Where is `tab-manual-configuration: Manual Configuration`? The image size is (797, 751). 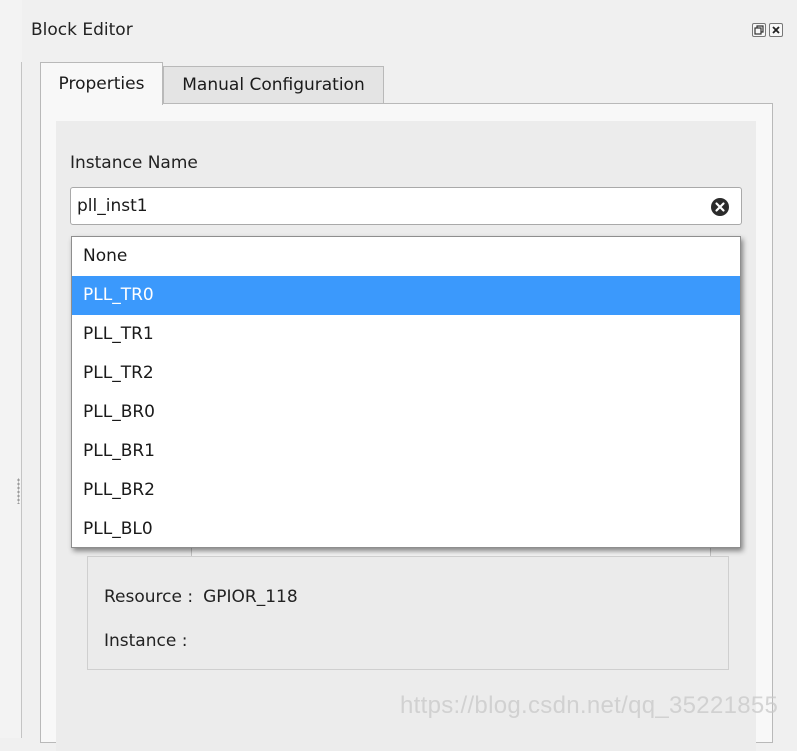
tab-manual-configuration: Manual Configuration is located at coordinates (273, 85).